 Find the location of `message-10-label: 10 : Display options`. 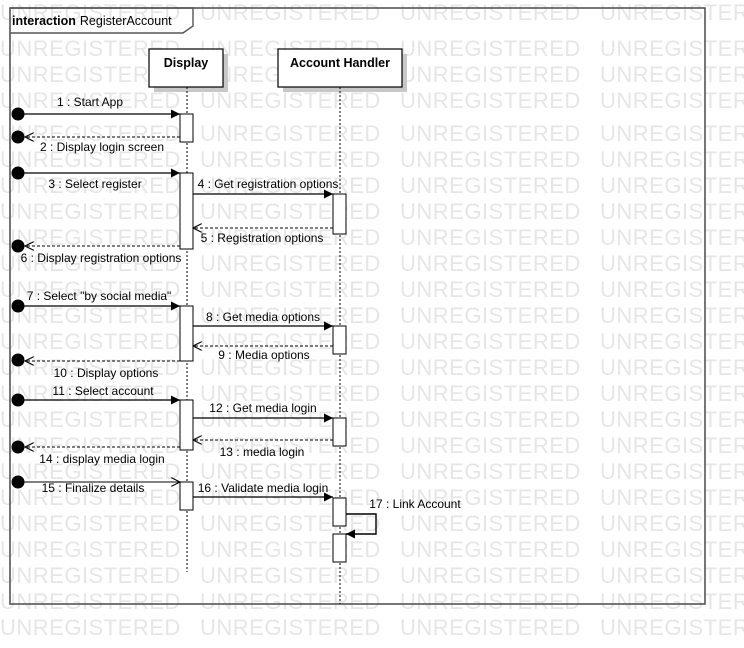

message-10-label: 10 : Display options is located at coordinates (106, 373).